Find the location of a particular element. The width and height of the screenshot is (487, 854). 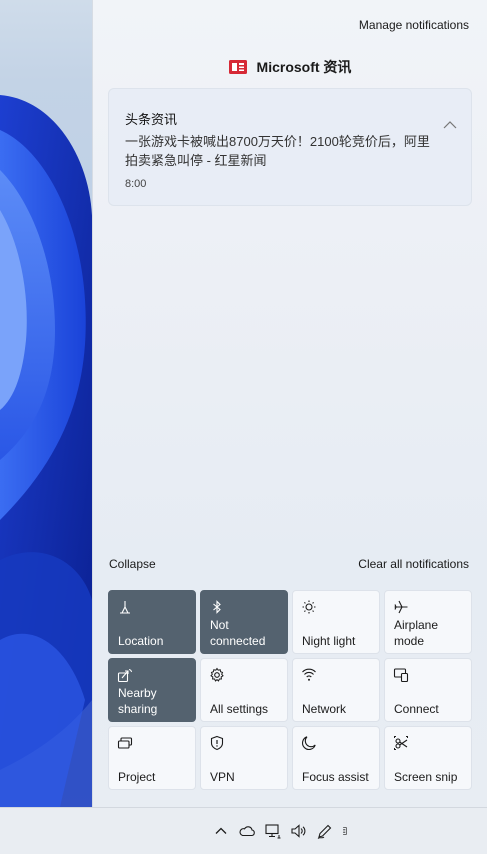

quick-action-airplane-mode: Airplane mode is located at coordinates (428, 622).